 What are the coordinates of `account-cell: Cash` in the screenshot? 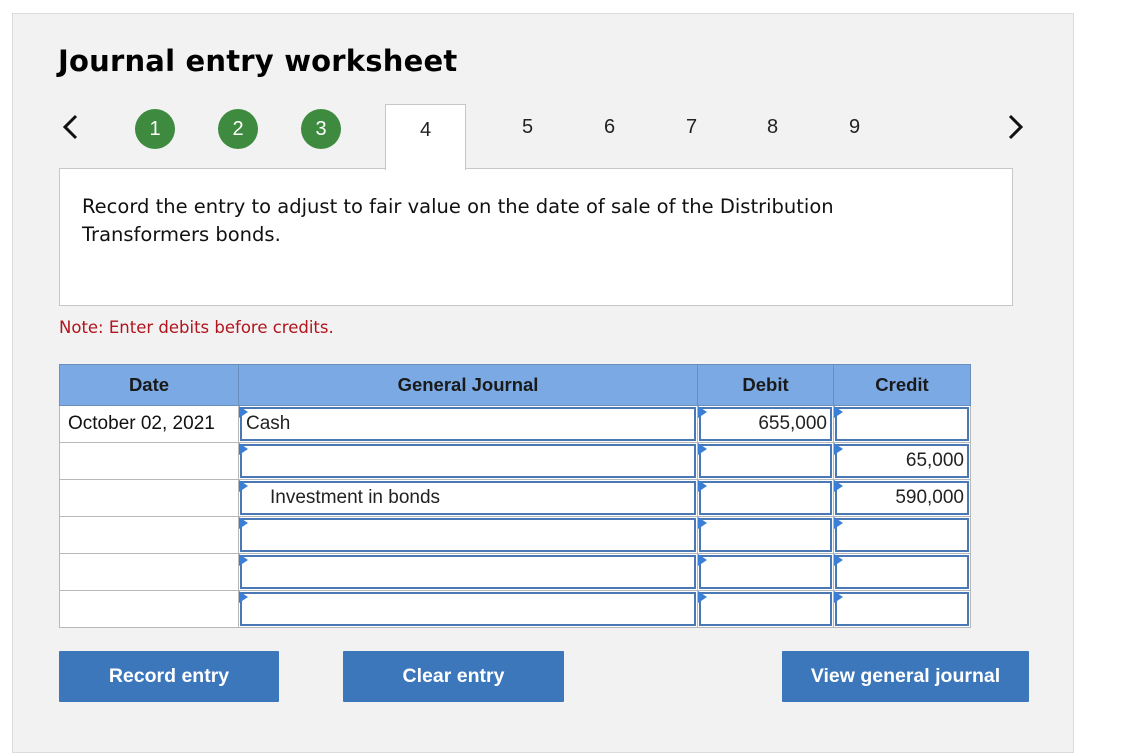 It's located at (468, 424).